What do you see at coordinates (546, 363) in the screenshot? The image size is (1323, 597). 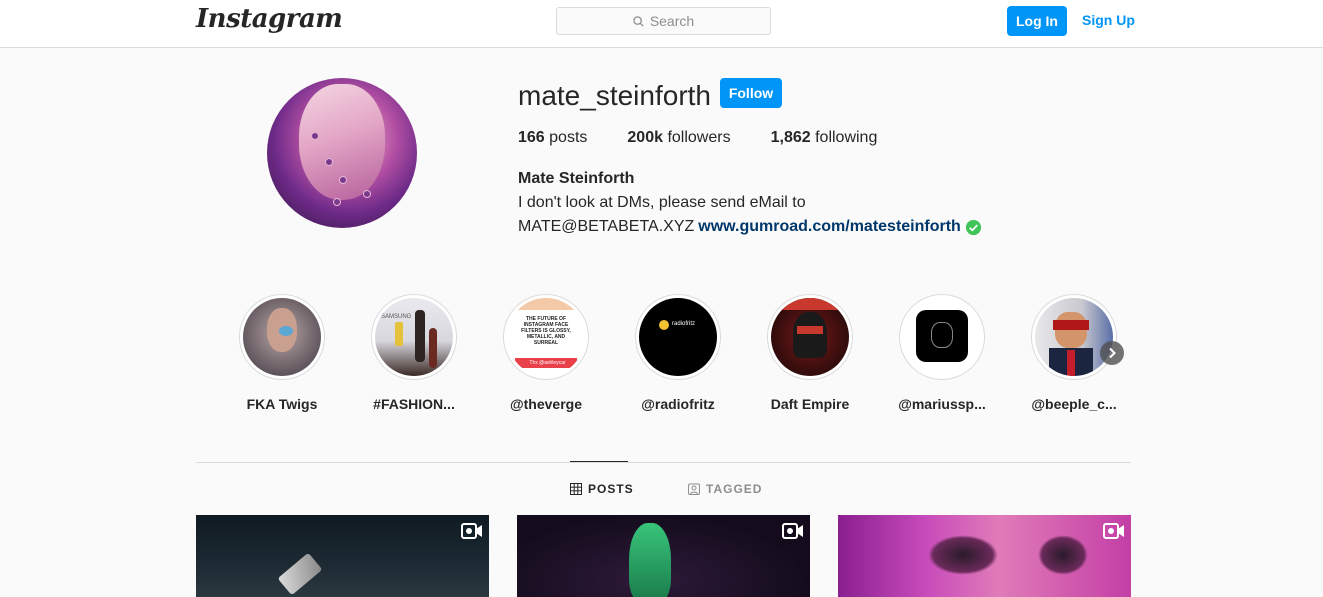 I see `verge-handle: Thx @ashleycar` at bounding box center [546, 363].